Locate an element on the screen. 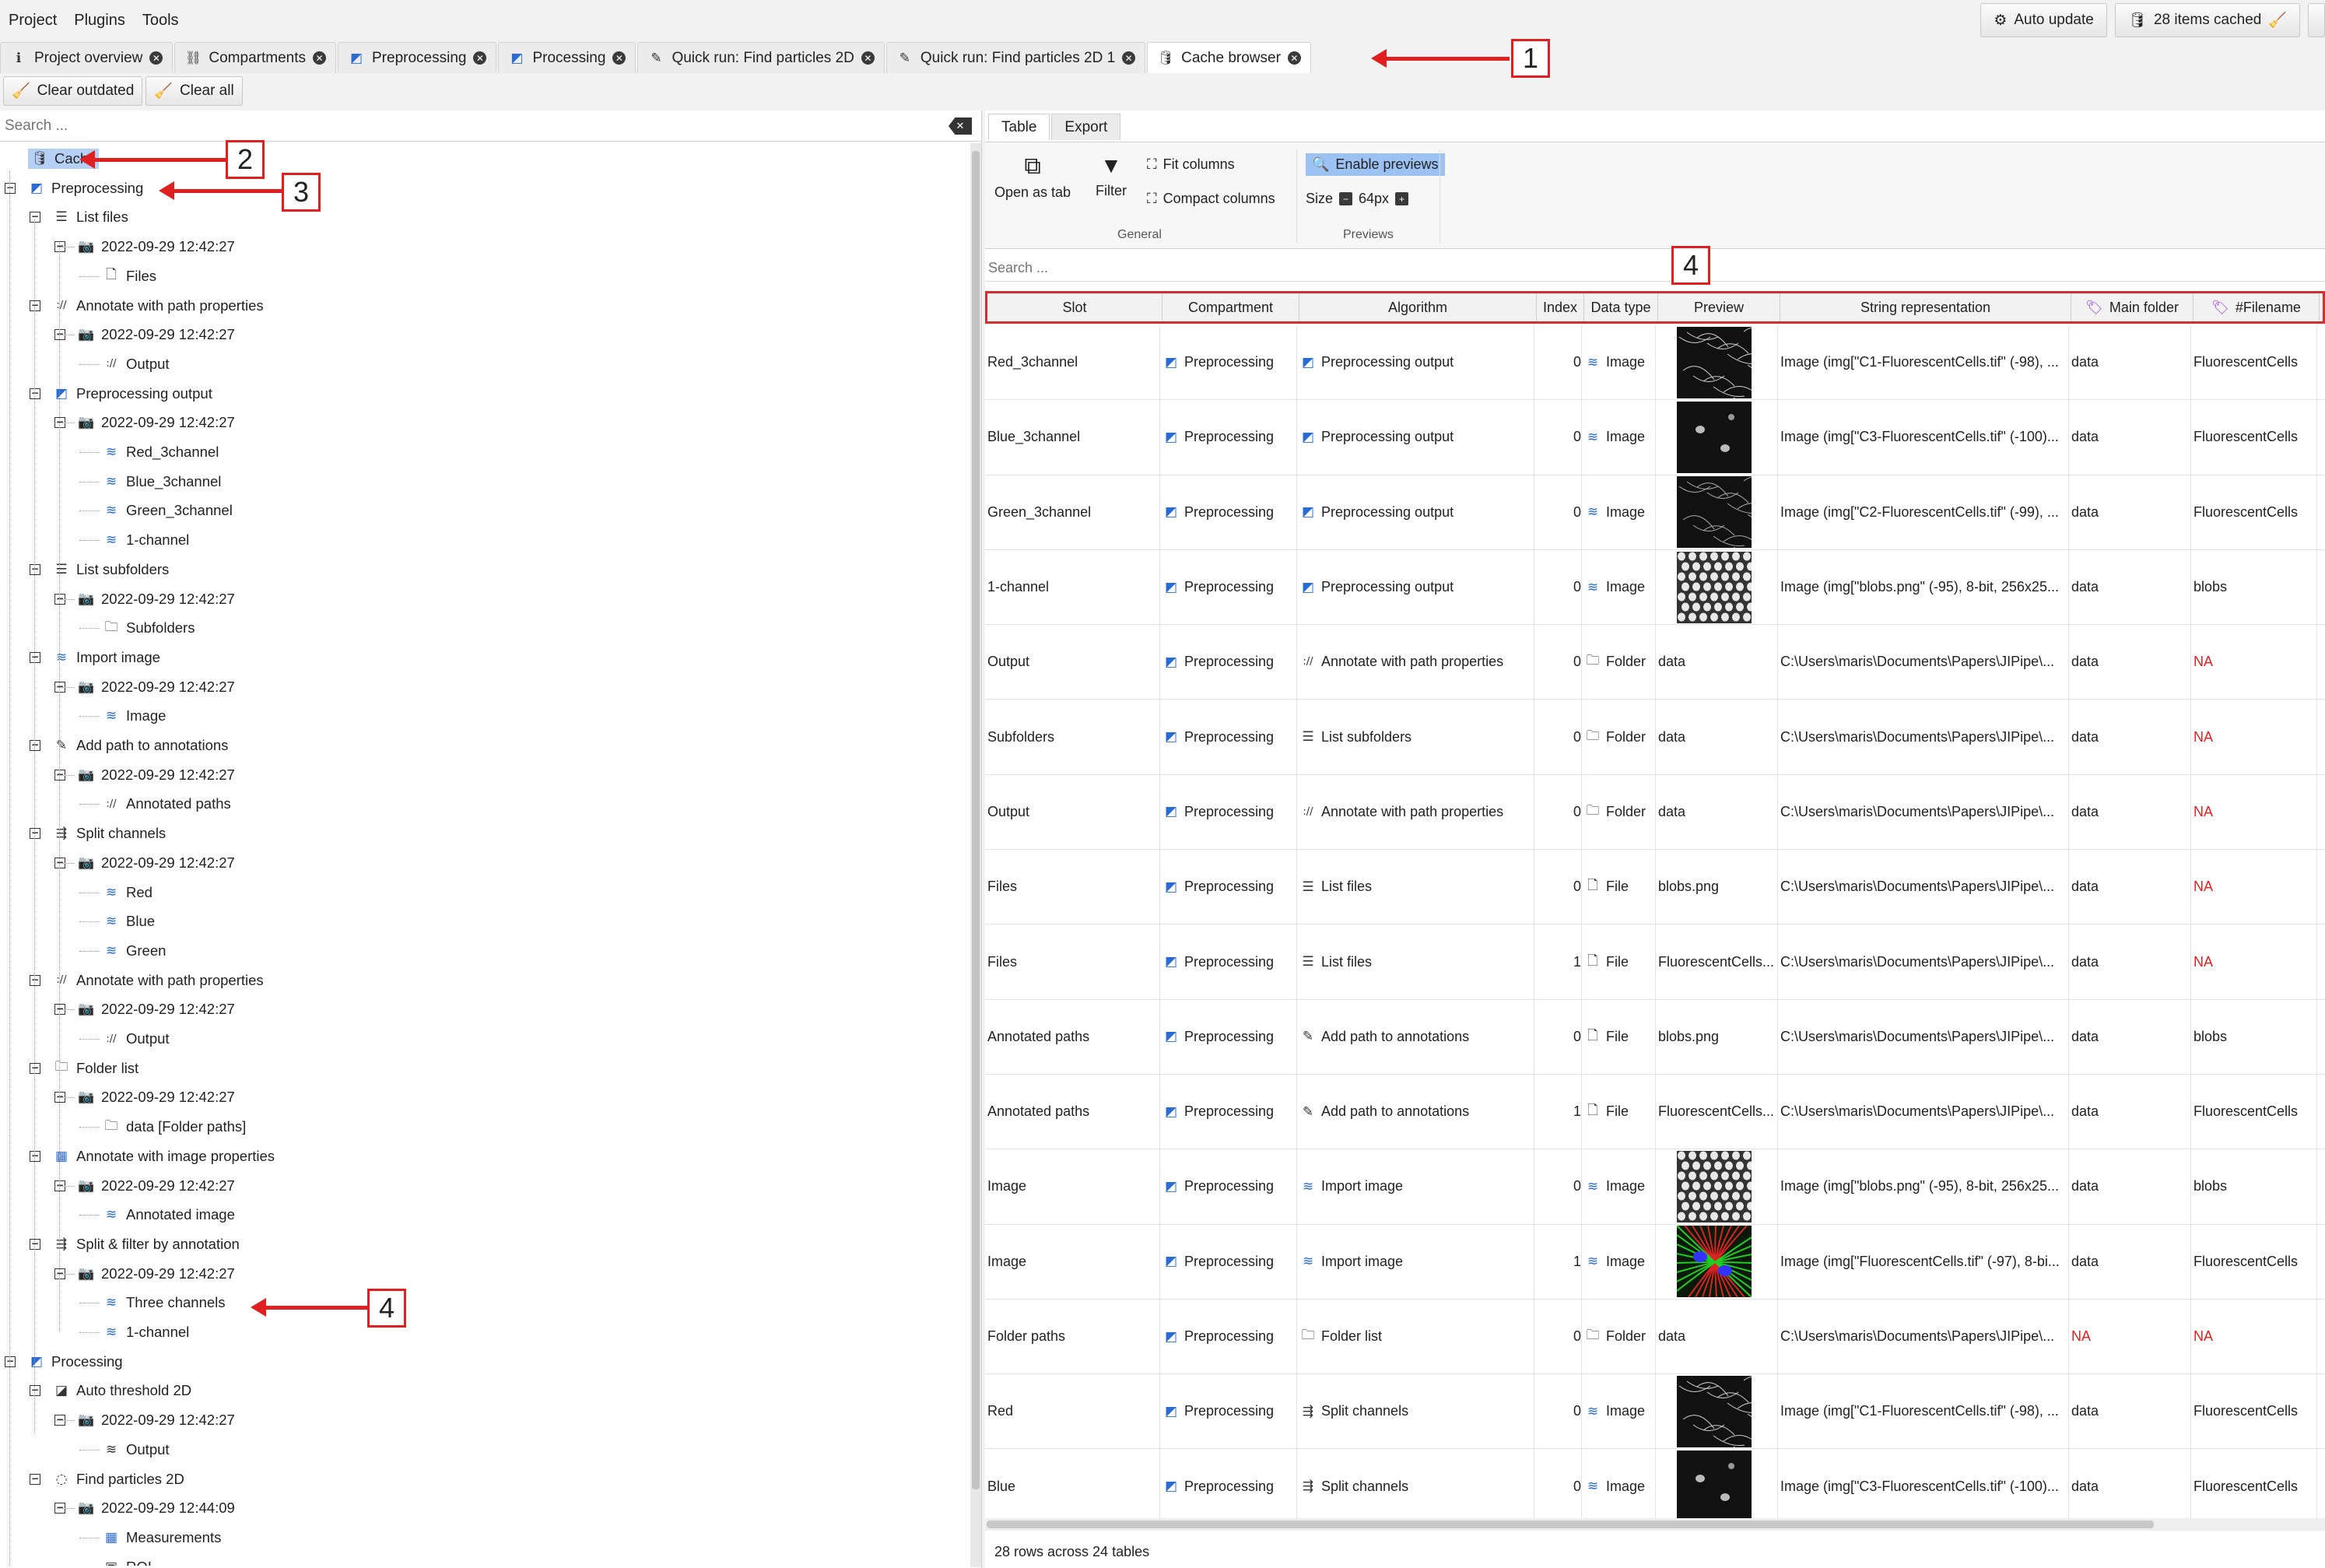 The width and height of the screenshot is (2325, 1568). enable-previews-toggle: 🔍 Enable previews is located at coordinates (1375, 164).